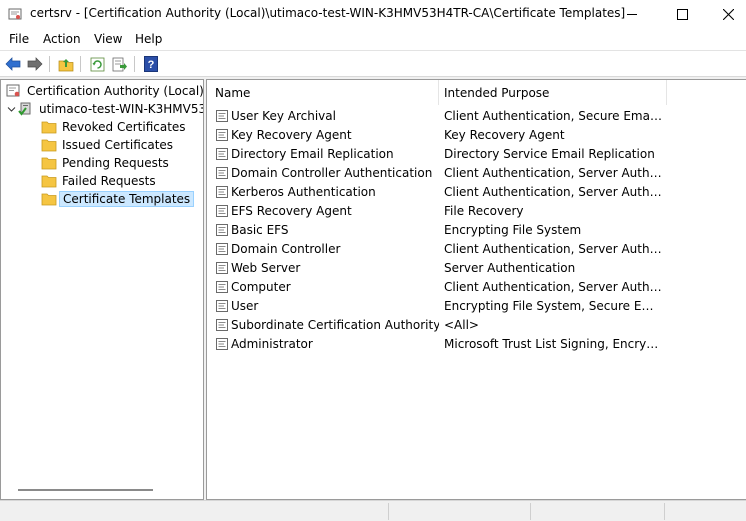 The height and width of the screenshot is (521, 746). What do you see at coordinates (291, 210) in the screenshot?
I see `template-name: EFS Recovery Agent` at bounding box center [291, 210].